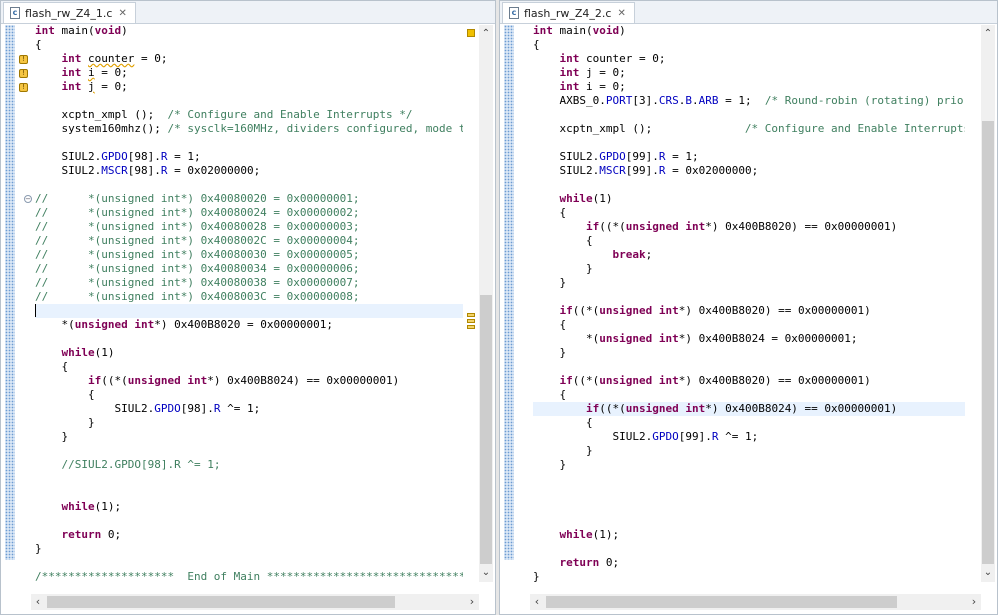 Image resolution: width=998 pixels, height=615 pixels. Describe the element at coordinates (249, 409) in the screenshot. I see `code-line: SIUL2.GPDO[98].R ^= 1;` at that location.